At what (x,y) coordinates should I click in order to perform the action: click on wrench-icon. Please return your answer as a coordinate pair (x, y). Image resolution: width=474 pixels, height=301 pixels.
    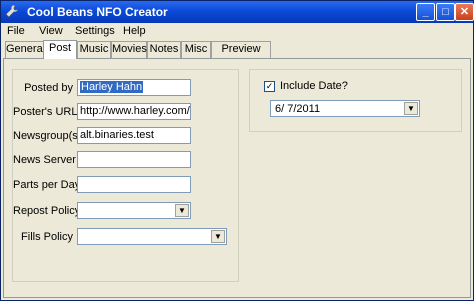
    Looking at the image, I should click on (13, 12).